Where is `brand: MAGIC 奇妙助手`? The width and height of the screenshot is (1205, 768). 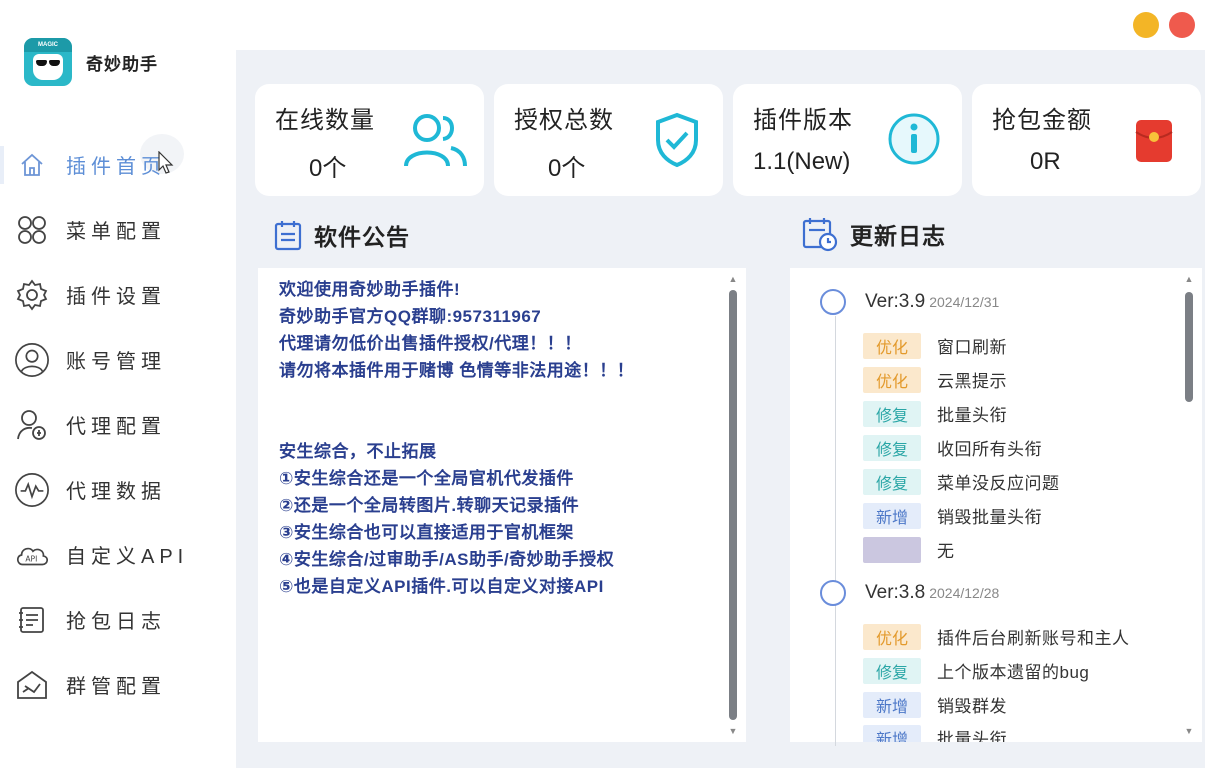
brand: MAGIC 奇妙助手 is located at coordinates (91, 62).